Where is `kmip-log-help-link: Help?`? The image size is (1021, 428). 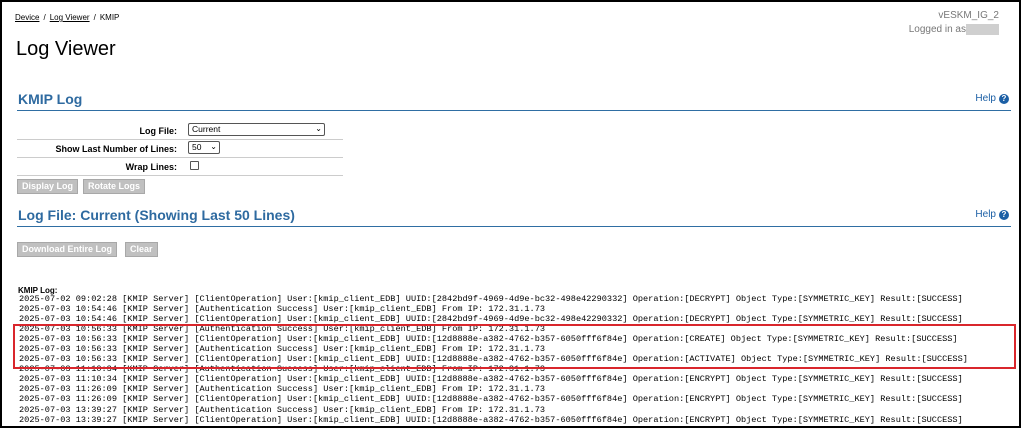
kmip-log-help-link: Help? is located at coordinates (992, 98).